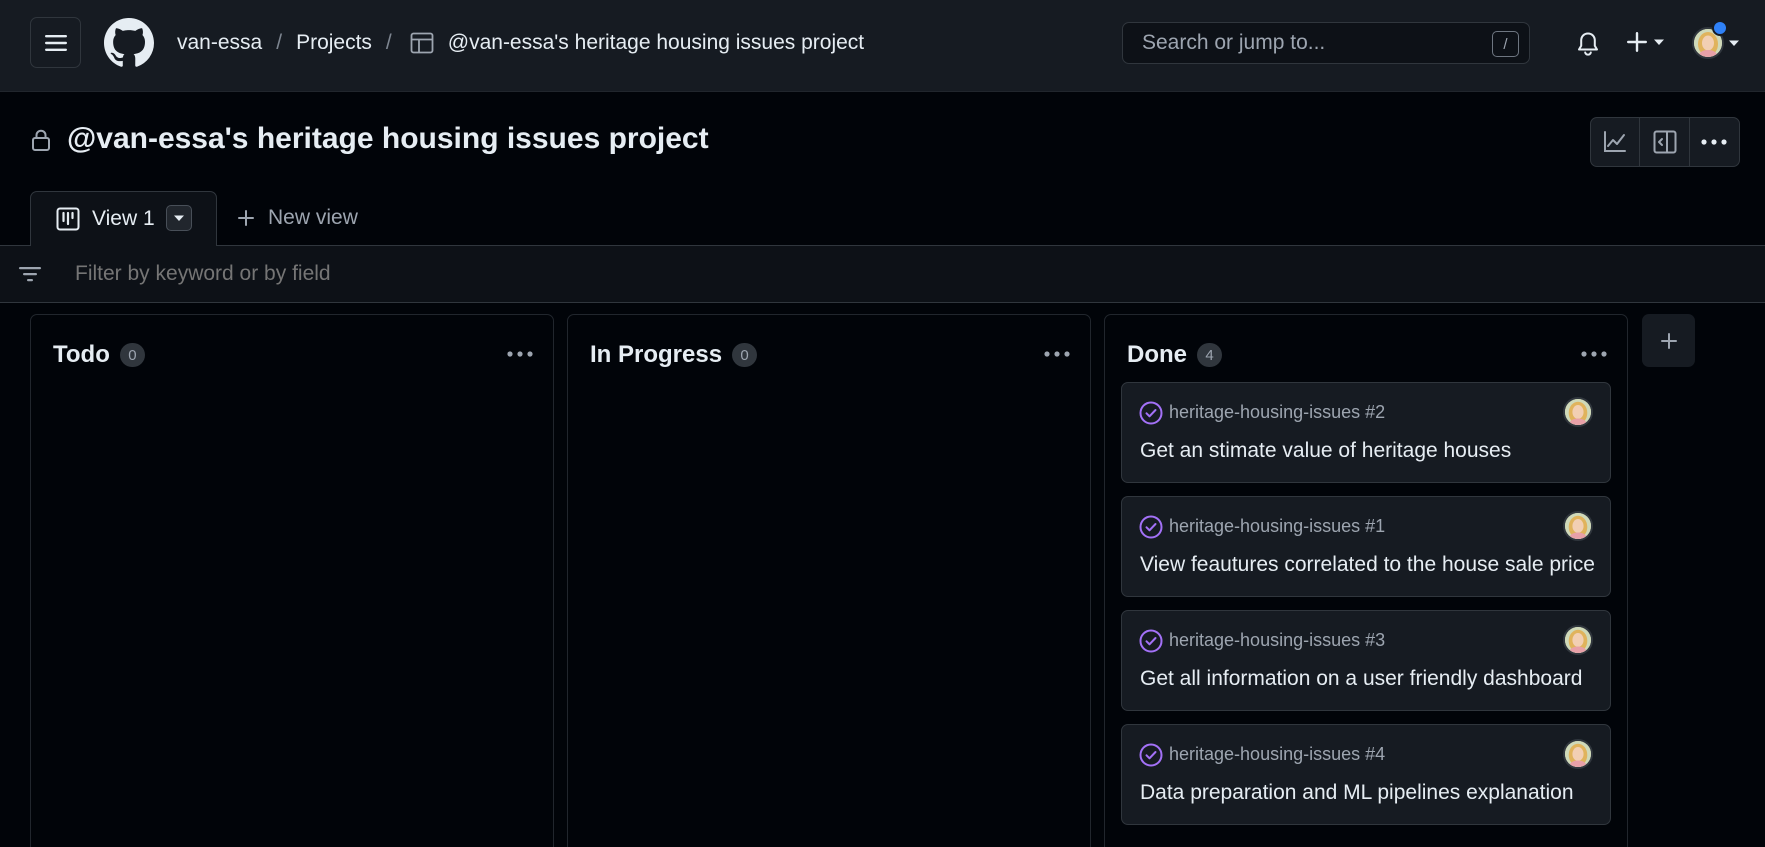 Image resolution: width=1765 pixels, height=847 pixels. I want to click on filter-bar, so click(882, 274).